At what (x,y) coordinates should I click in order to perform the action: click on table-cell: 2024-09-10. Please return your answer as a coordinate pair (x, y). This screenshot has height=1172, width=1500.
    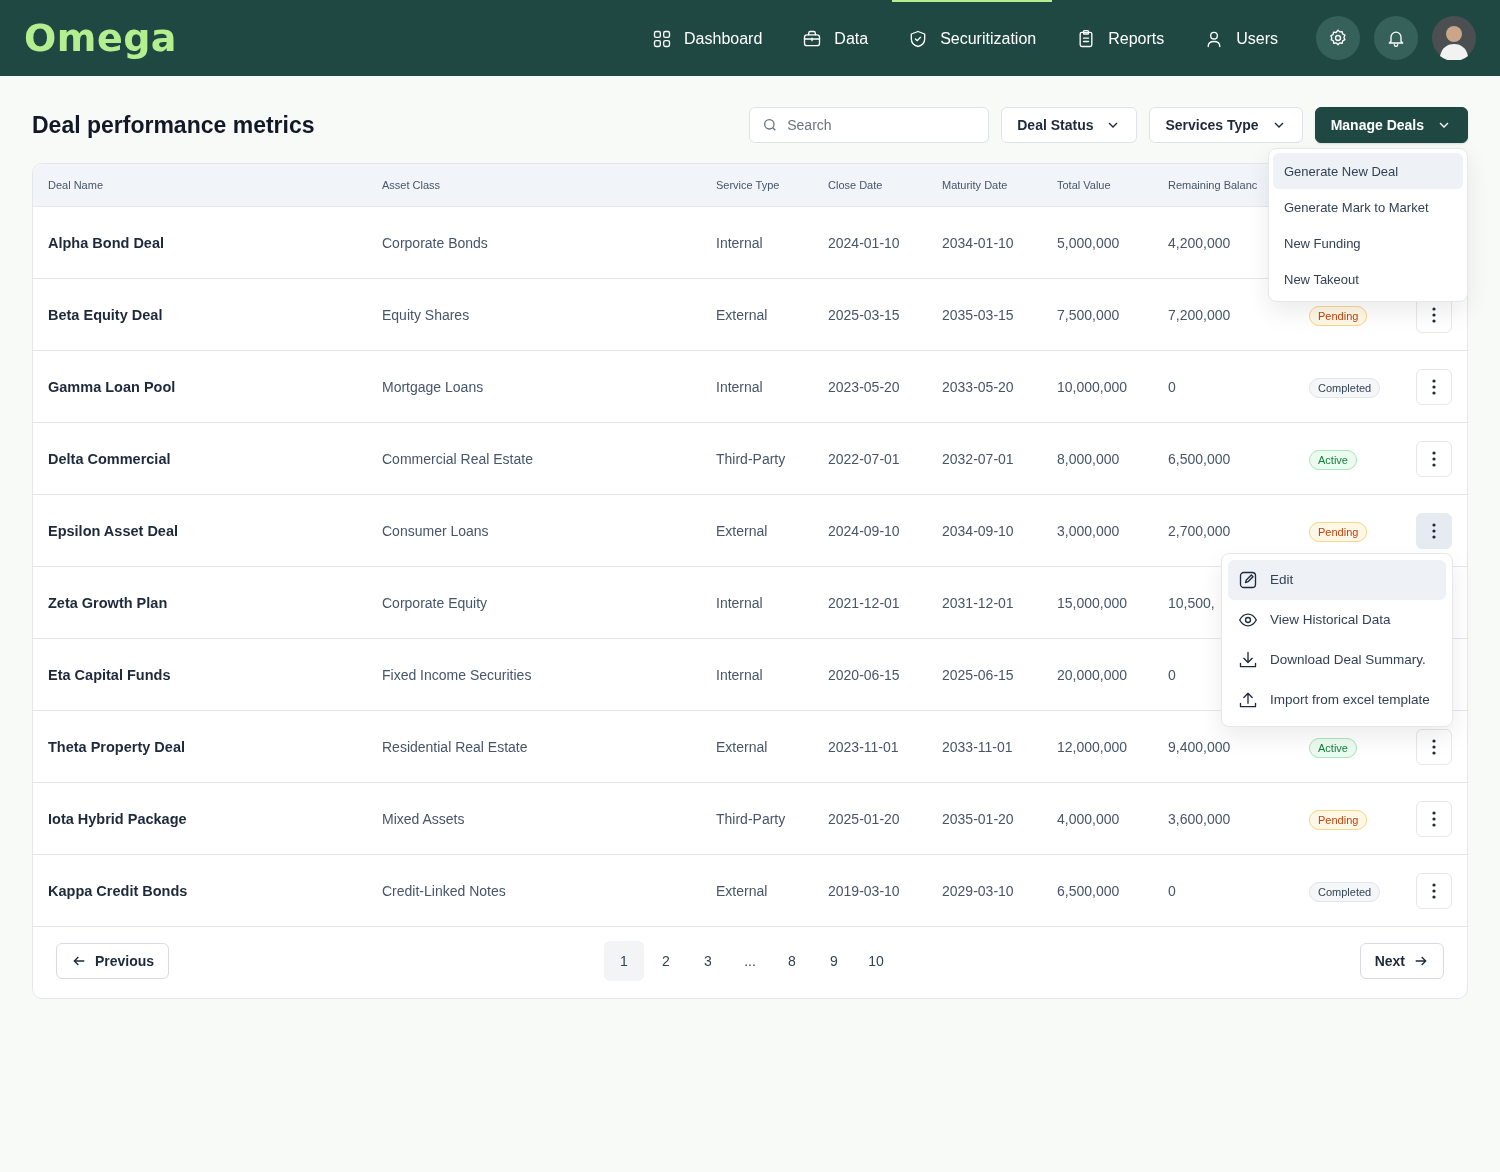
    Looking at the image, I should click on (864, 530).